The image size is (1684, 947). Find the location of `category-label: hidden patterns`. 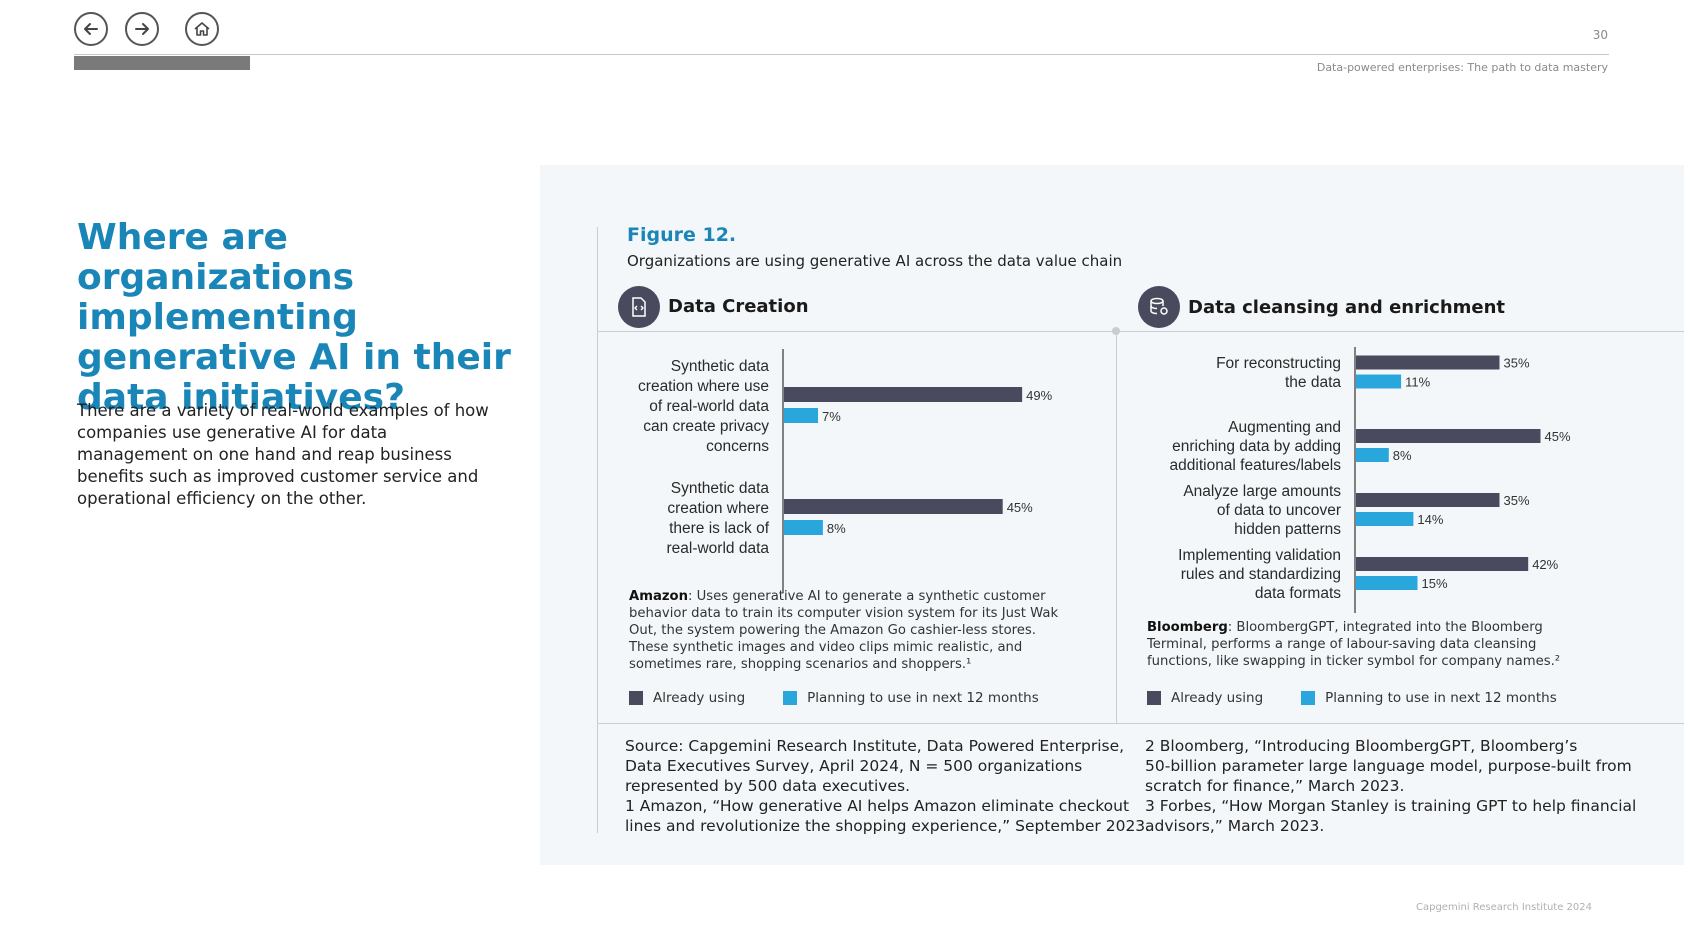

category-label: hidden patterns is located at coordinates (1287, 529).